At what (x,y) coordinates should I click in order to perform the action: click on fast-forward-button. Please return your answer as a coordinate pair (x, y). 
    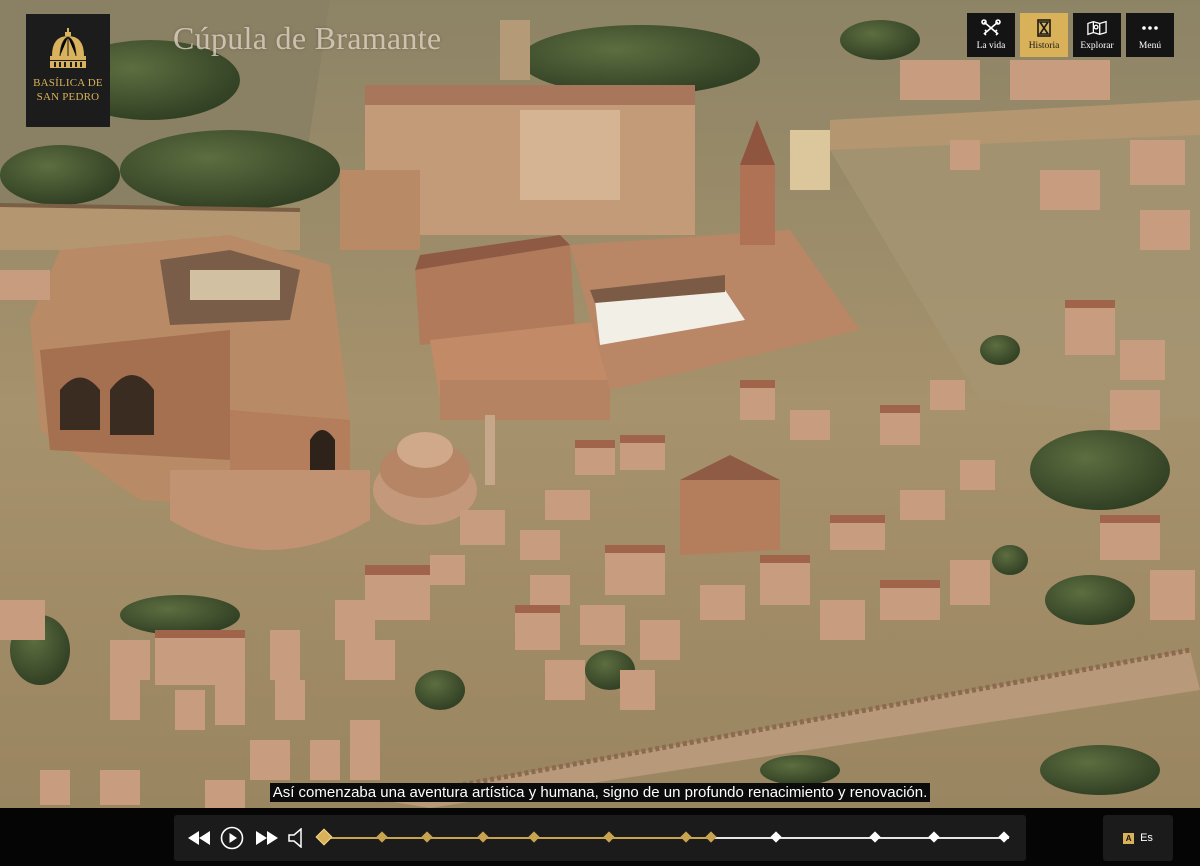
    Looking at the image, I should click on (267, 838).